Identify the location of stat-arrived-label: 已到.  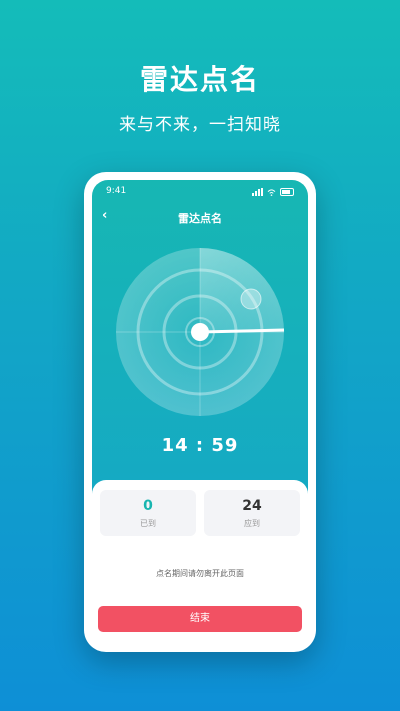
(148, 523).